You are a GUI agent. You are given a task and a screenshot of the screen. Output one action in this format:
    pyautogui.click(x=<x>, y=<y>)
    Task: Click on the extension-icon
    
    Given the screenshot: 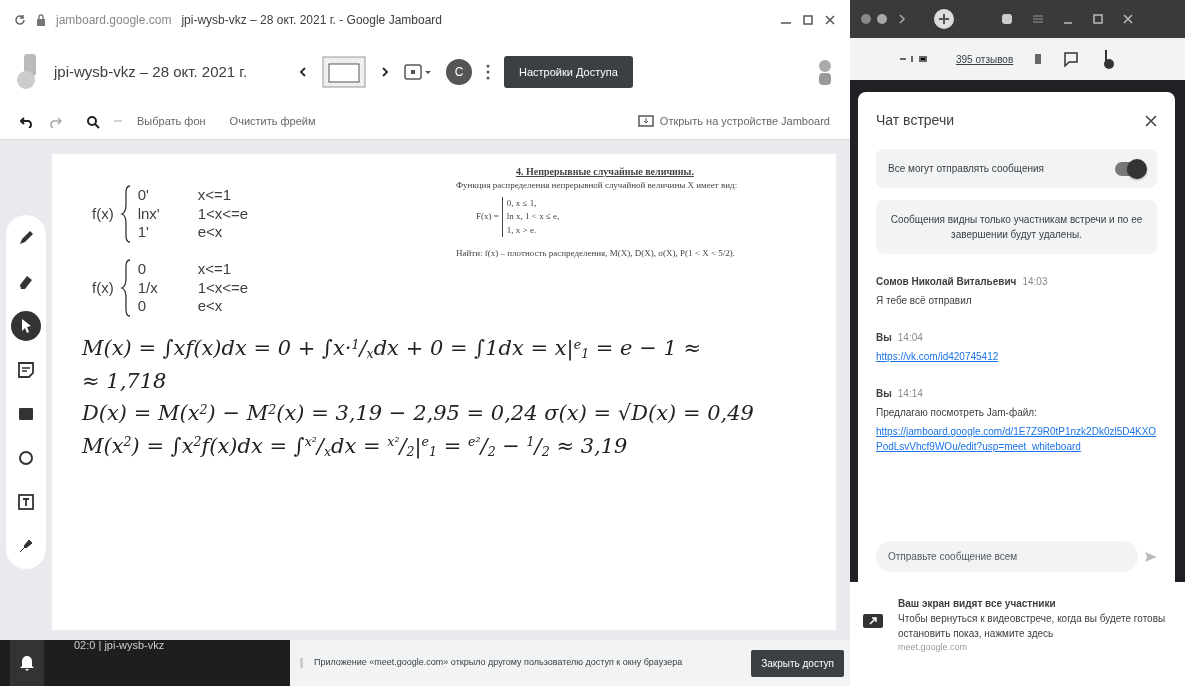 What is the action you would take?
    pyautogui.click(x=1007, y=19)
    